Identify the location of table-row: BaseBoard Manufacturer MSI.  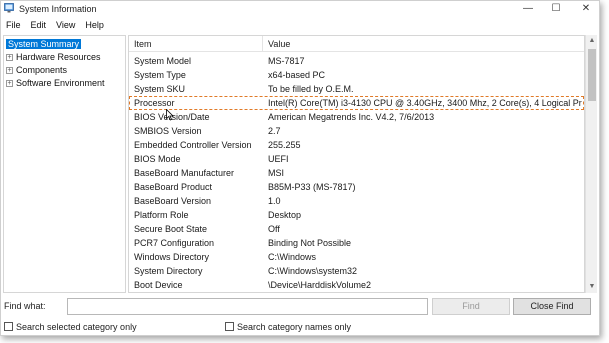
(356, 173).